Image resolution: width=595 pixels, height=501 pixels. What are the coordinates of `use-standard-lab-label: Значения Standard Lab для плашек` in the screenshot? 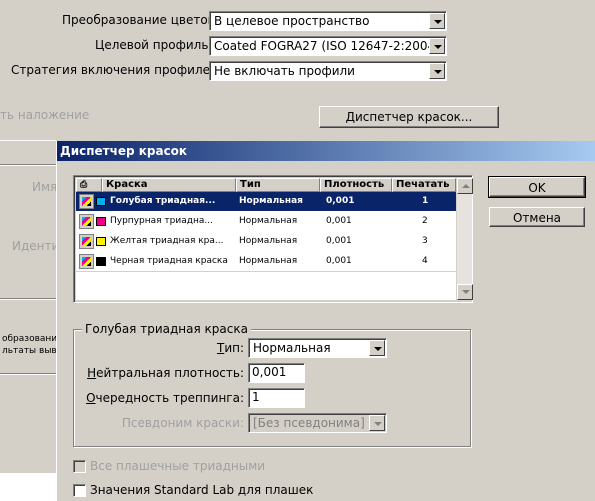 It's located at (202, 490).